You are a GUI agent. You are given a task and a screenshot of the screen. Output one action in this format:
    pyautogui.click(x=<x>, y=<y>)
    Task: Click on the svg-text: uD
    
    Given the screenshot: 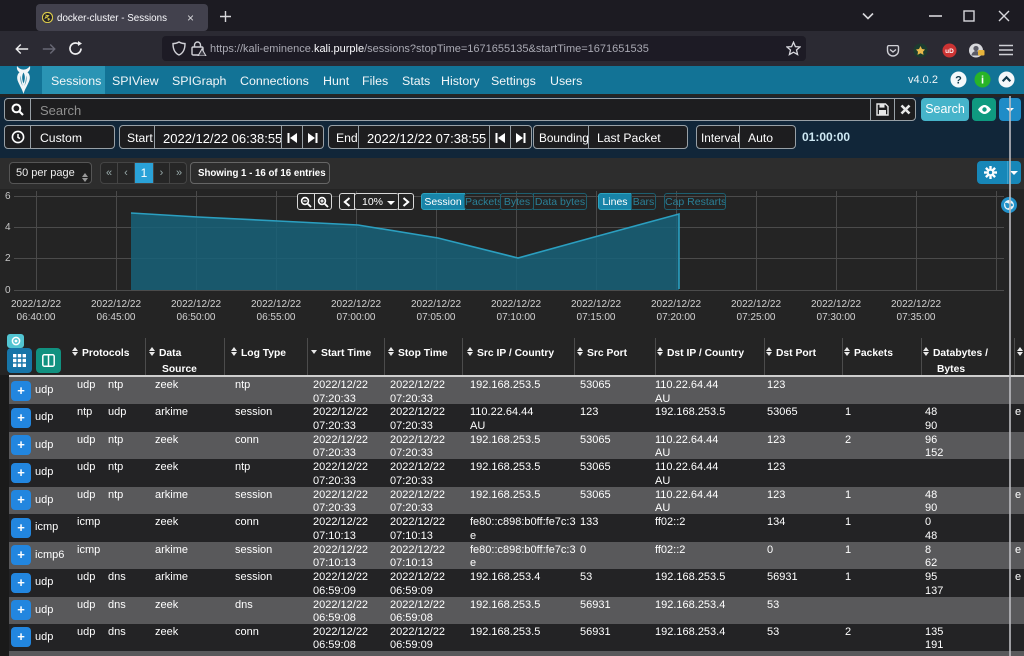 What is the action you would take?
    pyautogui.click(x=949, y=51)
    